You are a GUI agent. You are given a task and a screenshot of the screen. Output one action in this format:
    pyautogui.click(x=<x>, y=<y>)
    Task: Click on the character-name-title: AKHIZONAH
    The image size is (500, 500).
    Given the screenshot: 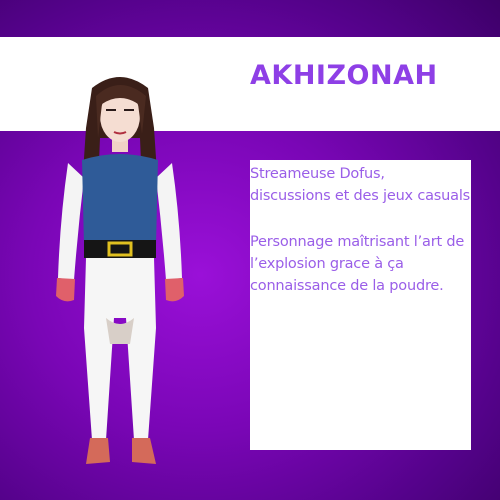 What is the action you would take?
    pyautogui.click(x=344, y=75)
    